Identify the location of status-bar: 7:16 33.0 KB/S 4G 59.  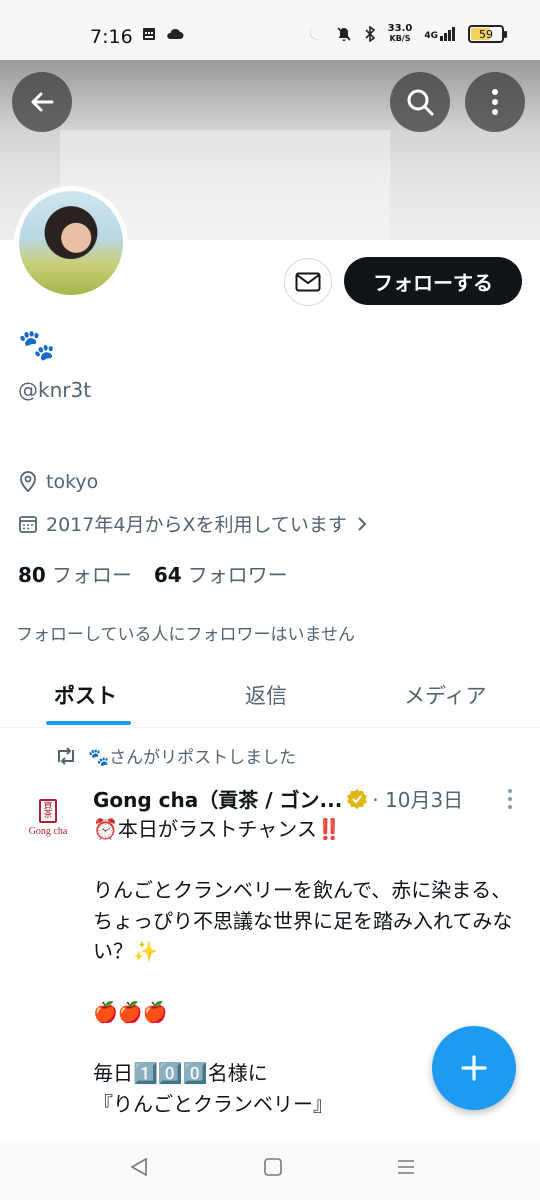
(270, 30).